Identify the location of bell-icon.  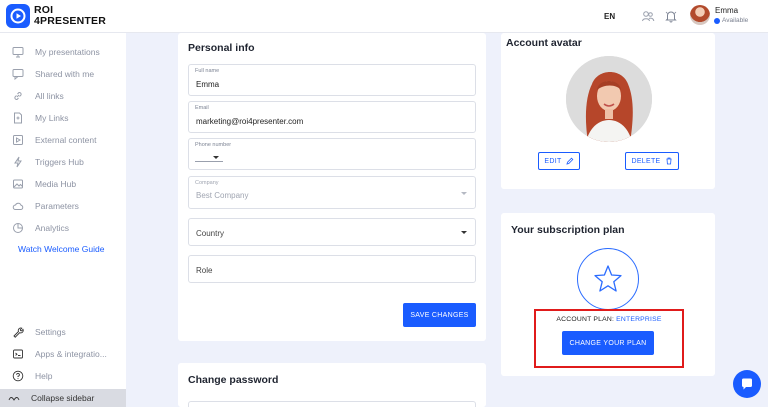
(671, 16).